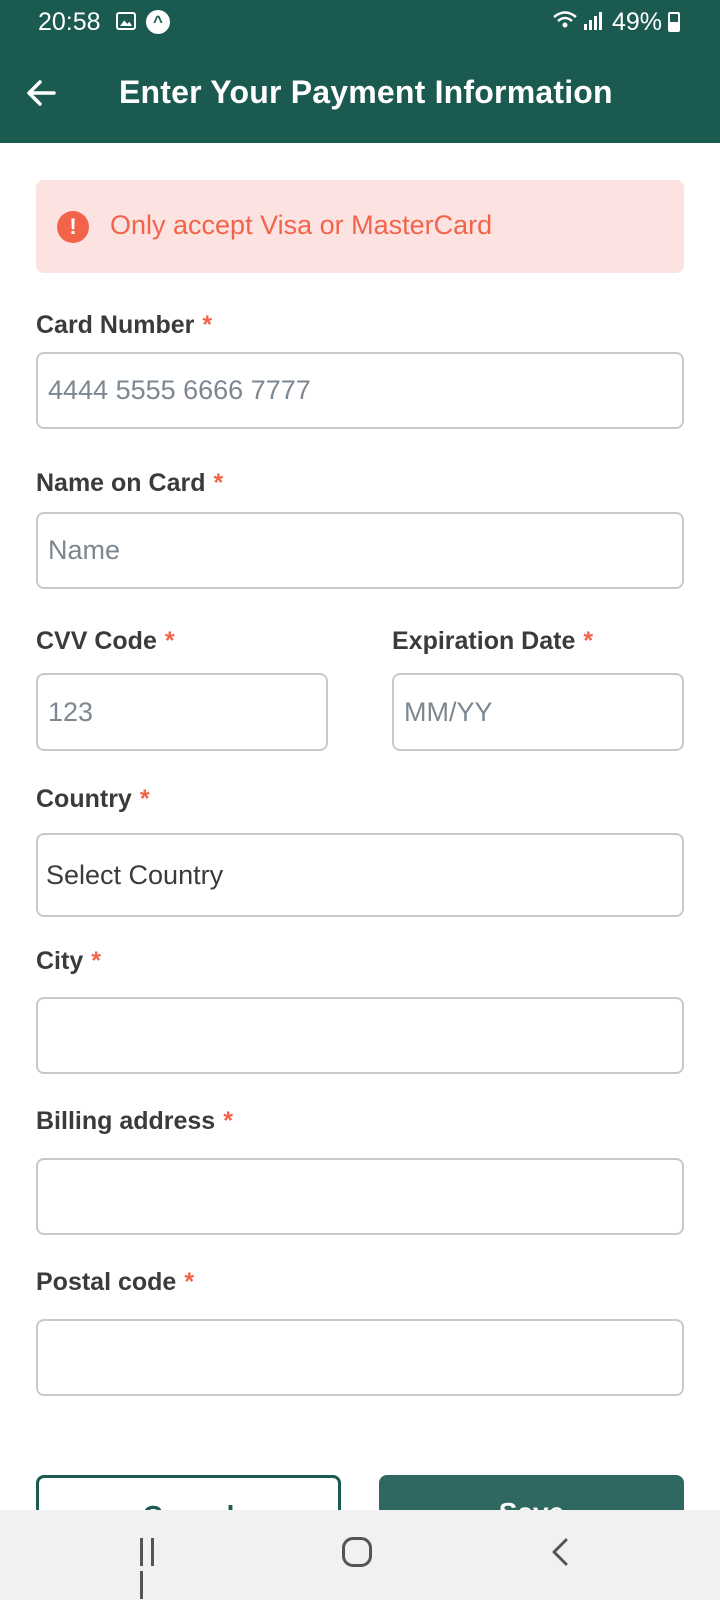  I want to click on city-input, so click(360, 1035).